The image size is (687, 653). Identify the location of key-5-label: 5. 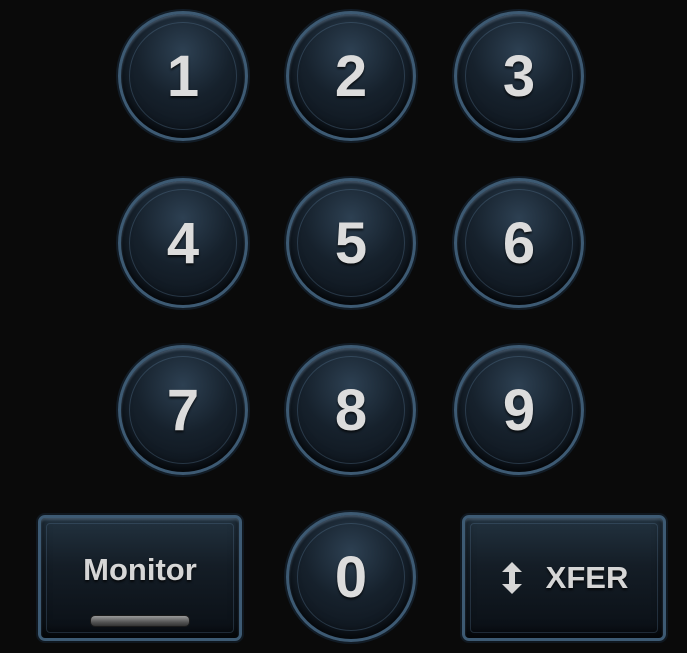
(351, 243).